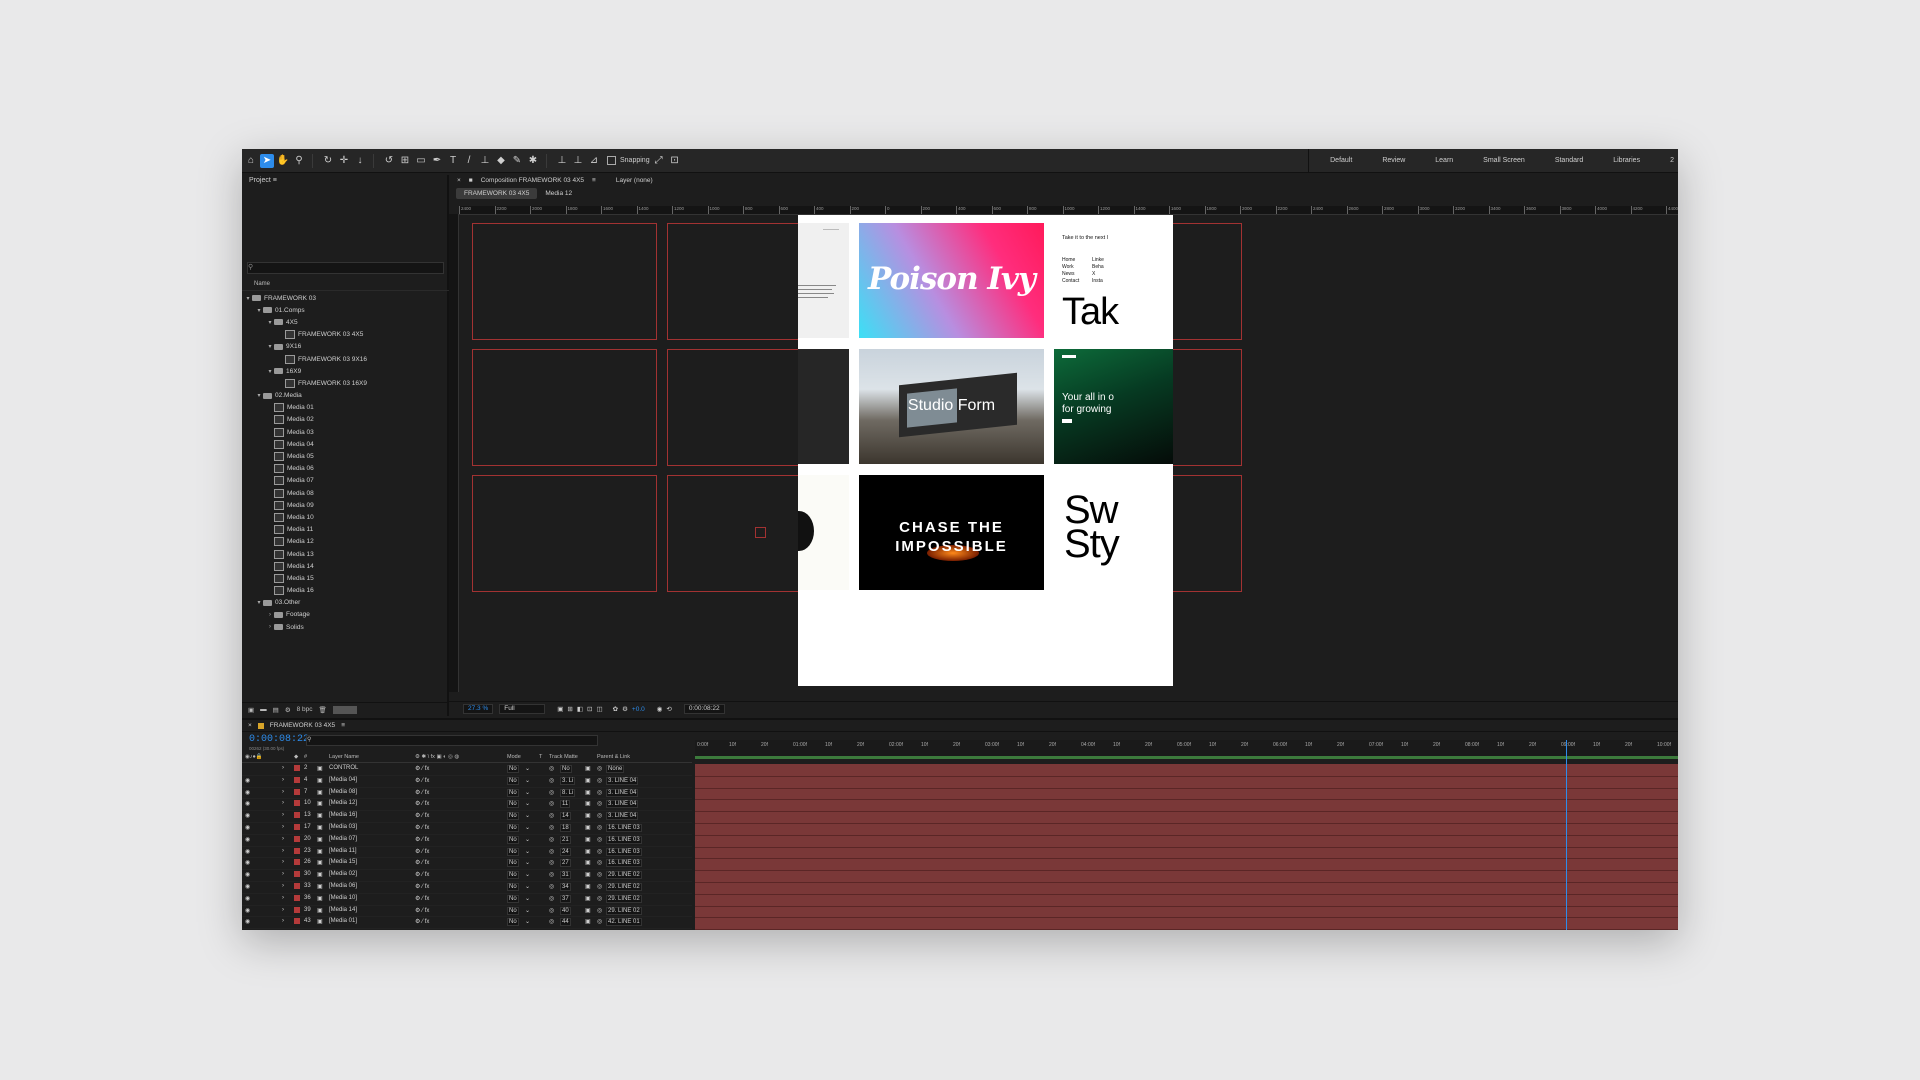 Image resolution: width=1920 pixels, height=1080 pixels. What do you see at coordinates (270, 615) in the screenshot?
I see `chevron-right-icon: ›` at bounding box center [270, 615].